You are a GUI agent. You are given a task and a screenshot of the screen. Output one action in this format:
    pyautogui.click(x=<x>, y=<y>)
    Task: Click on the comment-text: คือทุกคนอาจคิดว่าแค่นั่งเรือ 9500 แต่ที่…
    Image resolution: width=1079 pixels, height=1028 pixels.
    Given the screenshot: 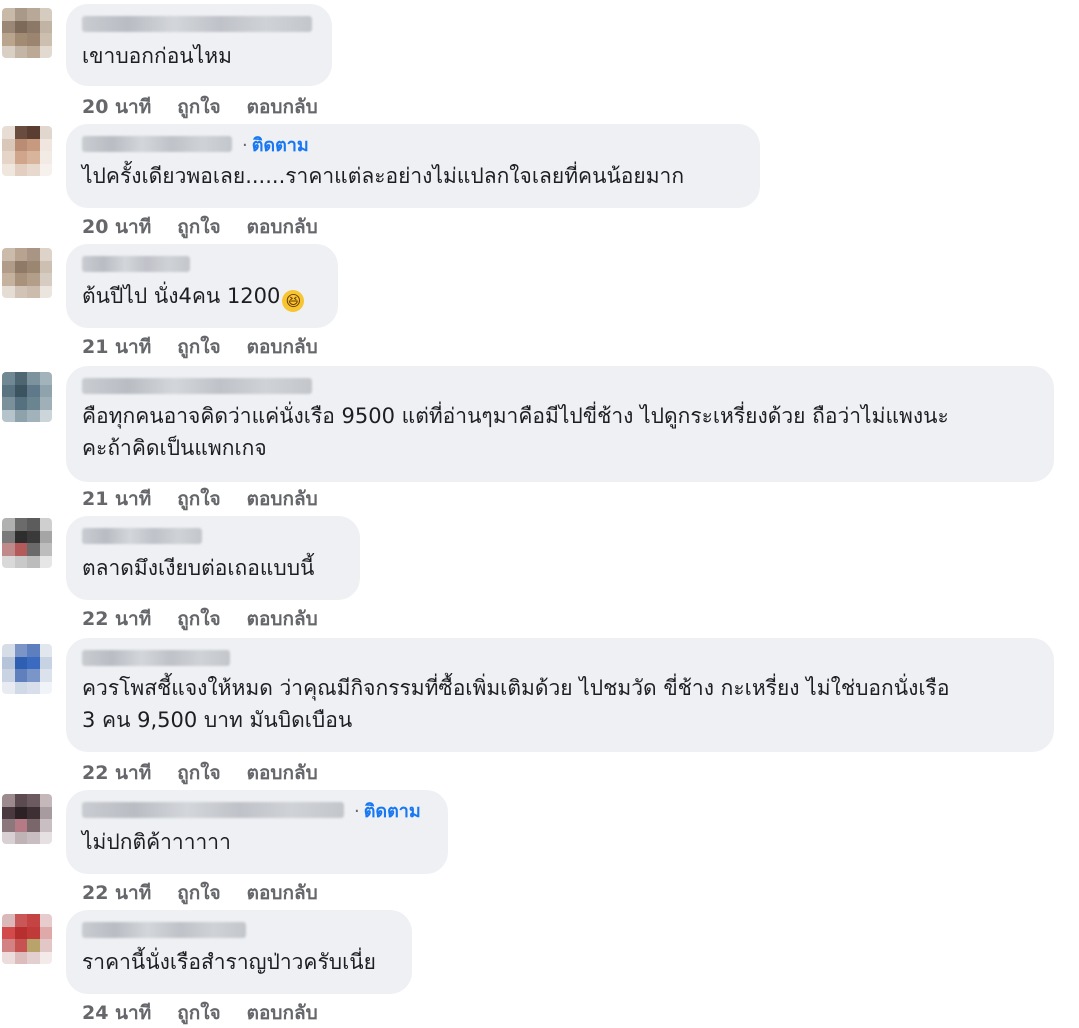 What is the action you would take?
    pyautogui.click(x=559, y=432)
    